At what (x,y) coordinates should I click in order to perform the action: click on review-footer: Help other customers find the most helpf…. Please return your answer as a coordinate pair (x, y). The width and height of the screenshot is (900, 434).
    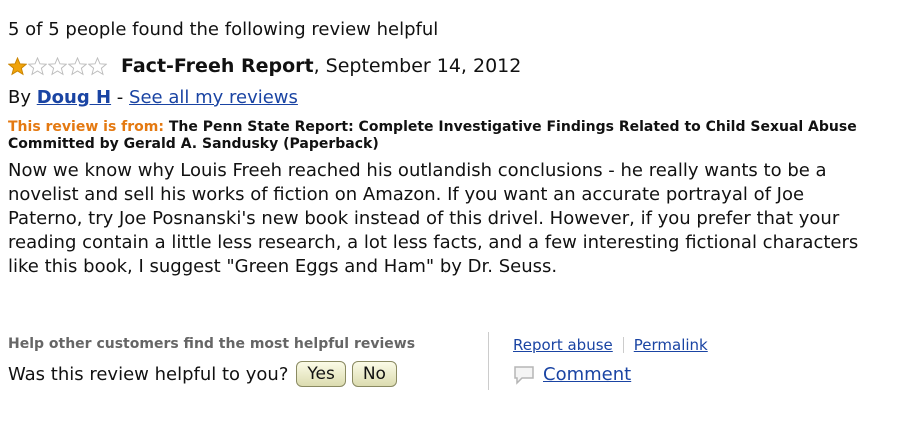
    Looking at the image, I should click on (448, 362).